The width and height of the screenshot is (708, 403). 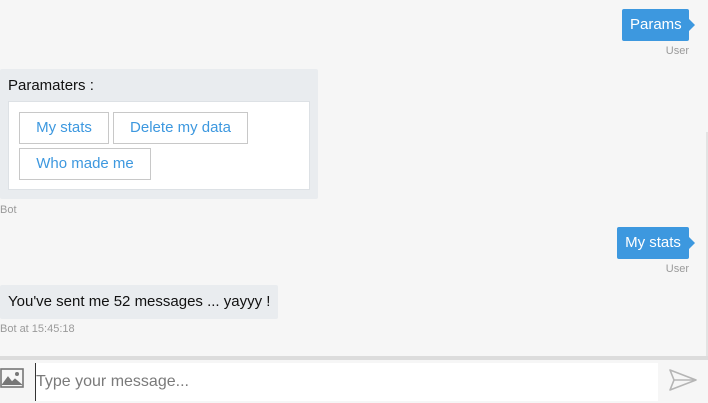 I want to click on bot-message-timestamp: Bot at 15:45:18, so click(x=37, y=329).